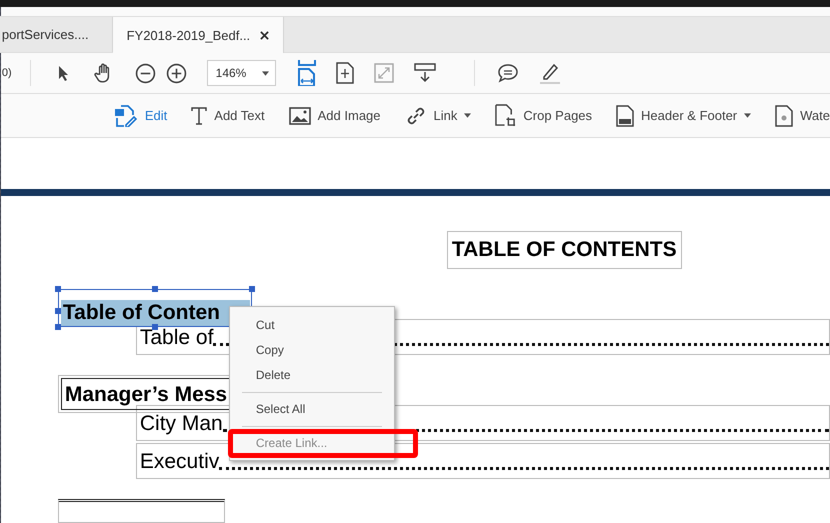 Image resolution: width=830 pixels, height=523 pixels. Describe the element at coordinates (312, 350) in the screenshot. I see `menu-item: Copy` at that location.